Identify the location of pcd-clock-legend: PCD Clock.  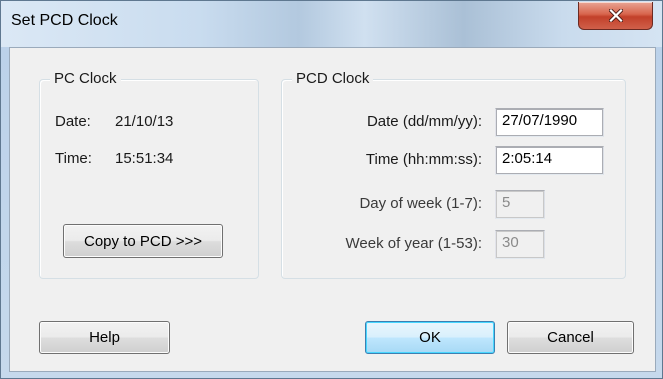
(333, 78).